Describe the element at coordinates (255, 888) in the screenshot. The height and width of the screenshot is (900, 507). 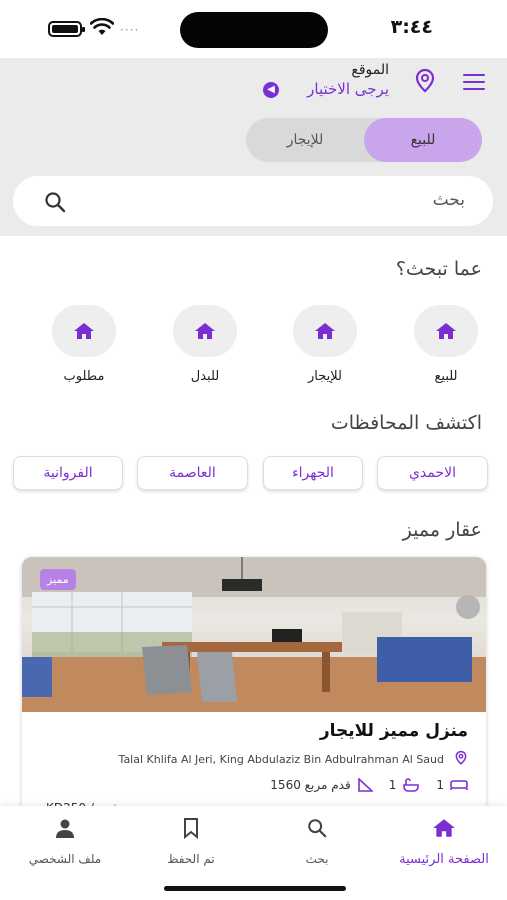
I see `home-indicator` at that location.